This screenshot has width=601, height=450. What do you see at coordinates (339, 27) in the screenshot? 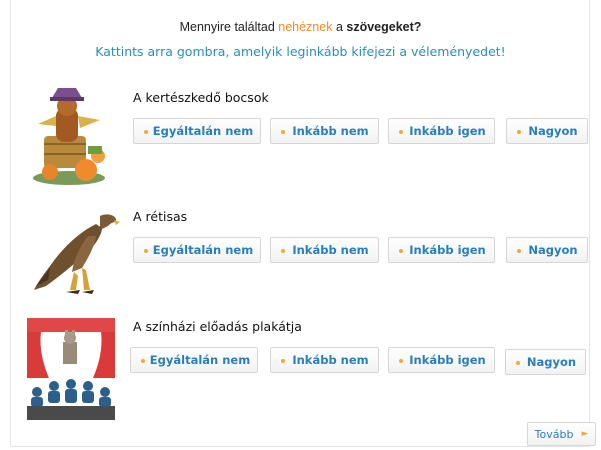
I see `title-text-mid: a` at bounding box center [339, 27].